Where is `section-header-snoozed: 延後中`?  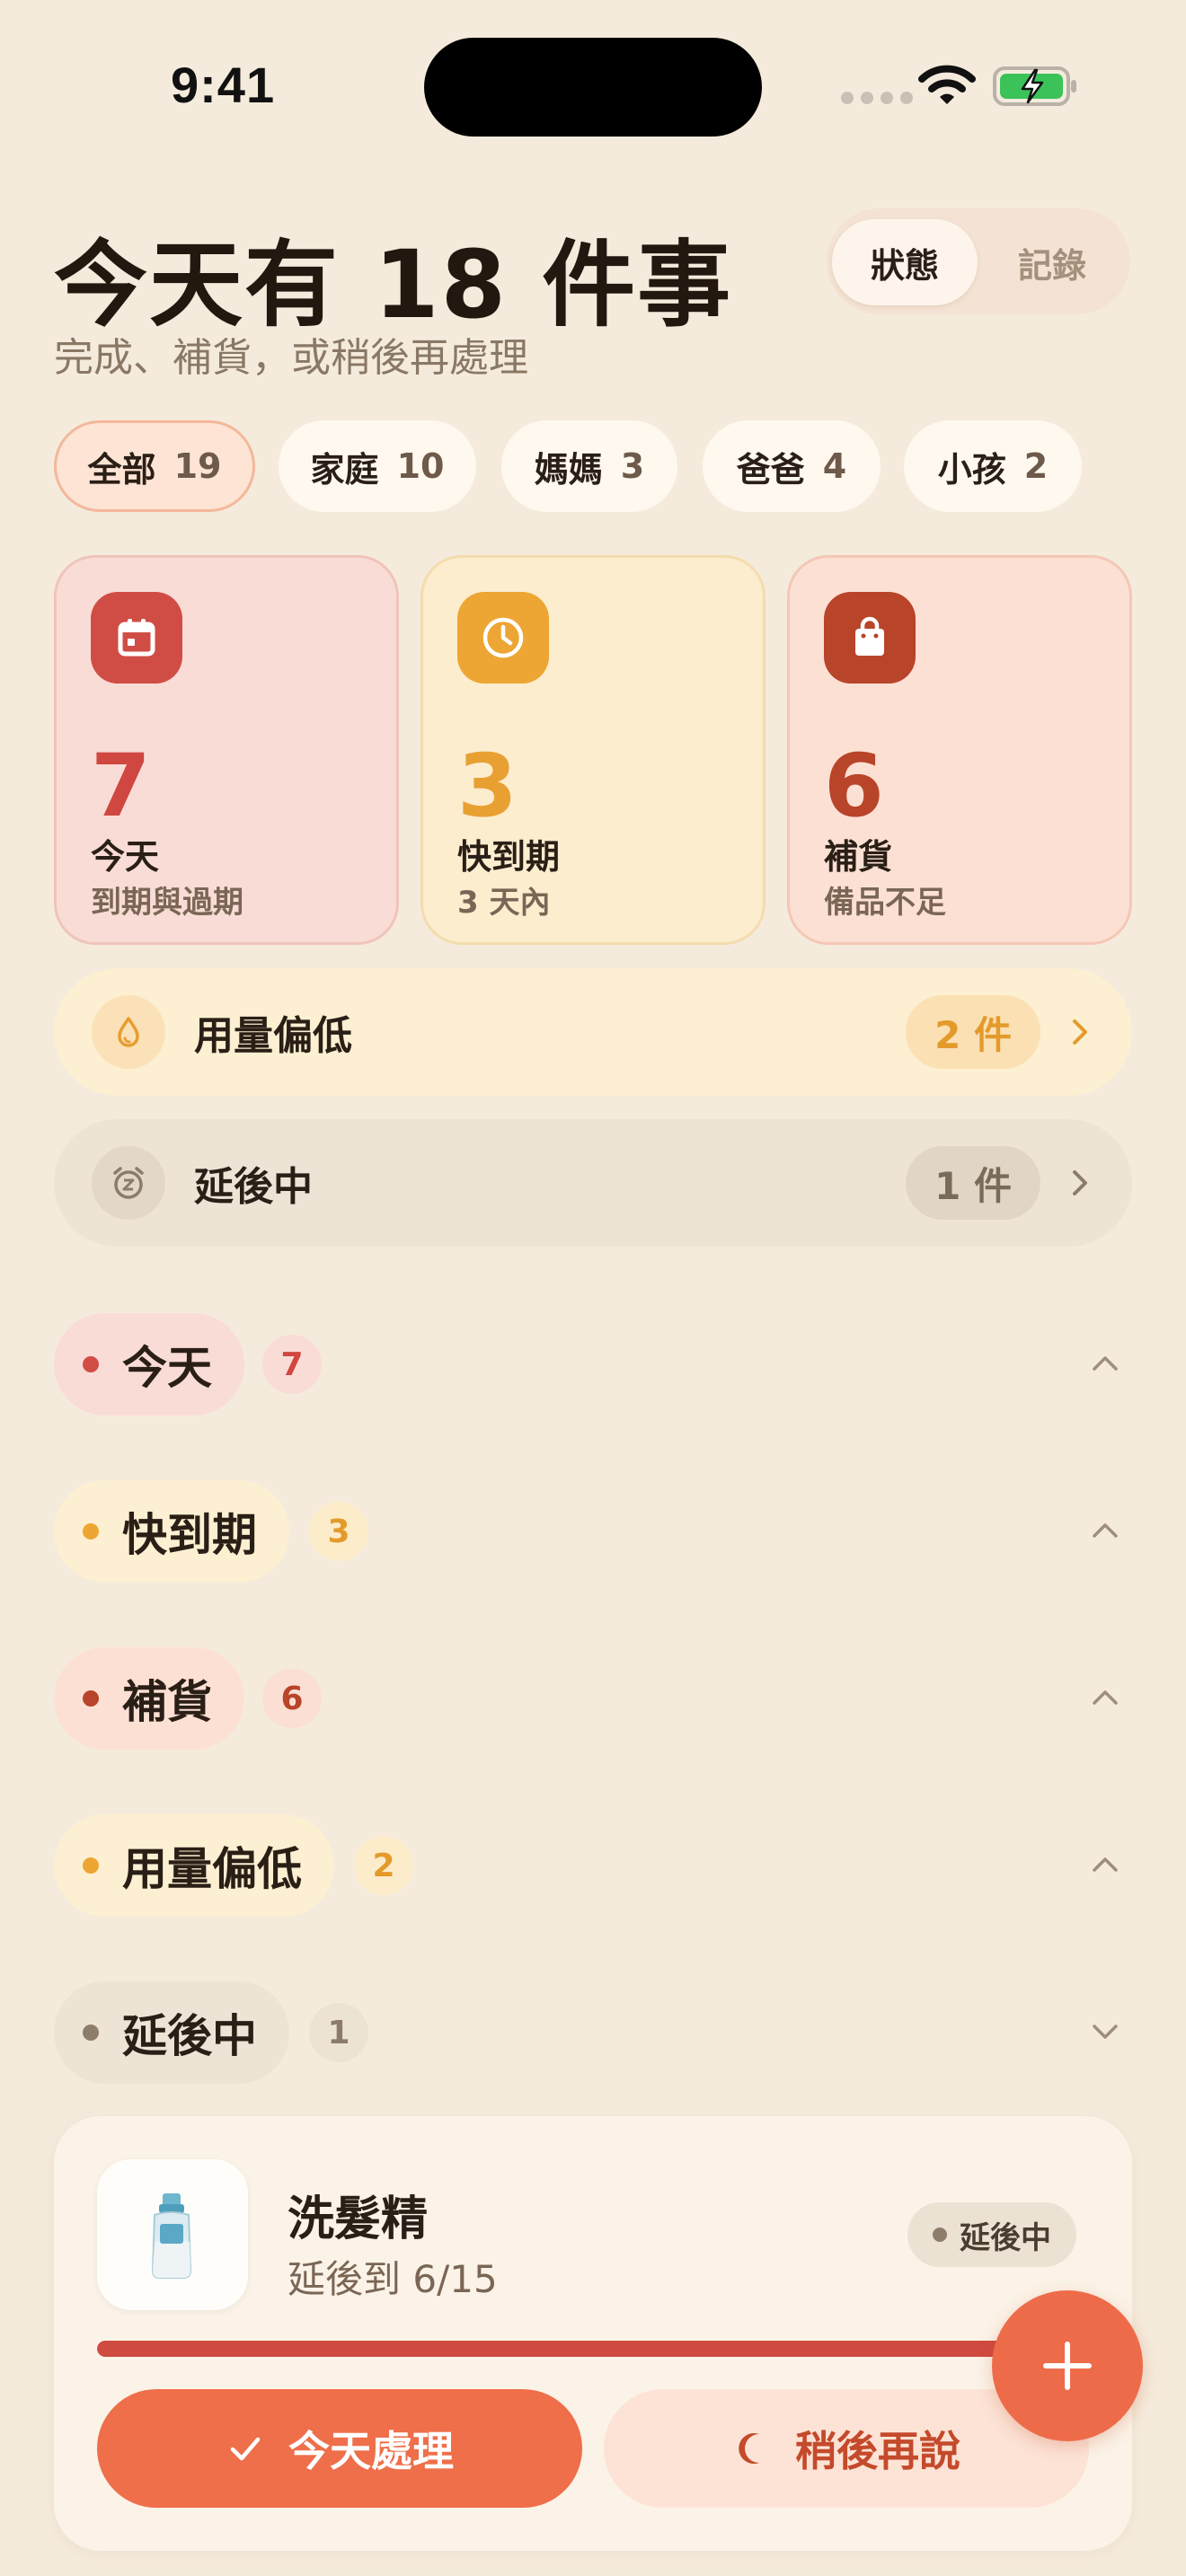
section-header-snoozed: 延後中 is located at coordinates (171, 2032).